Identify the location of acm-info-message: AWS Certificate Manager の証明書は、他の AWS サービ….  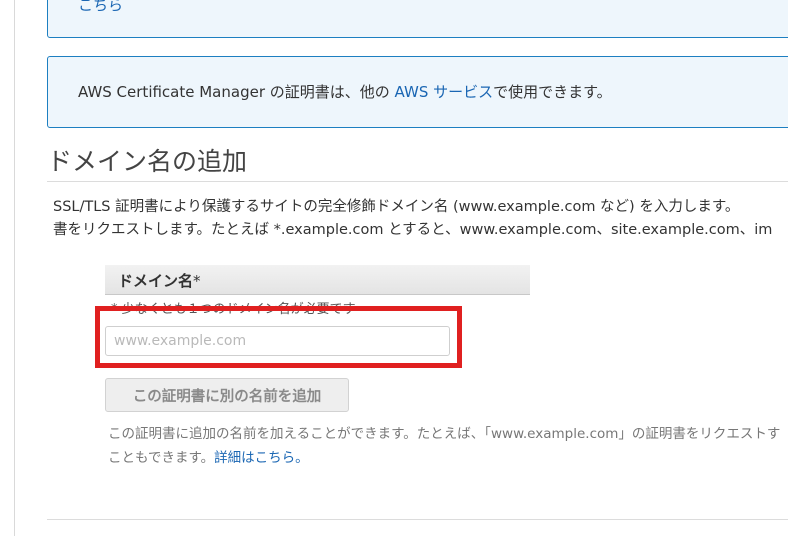
(345, 91).